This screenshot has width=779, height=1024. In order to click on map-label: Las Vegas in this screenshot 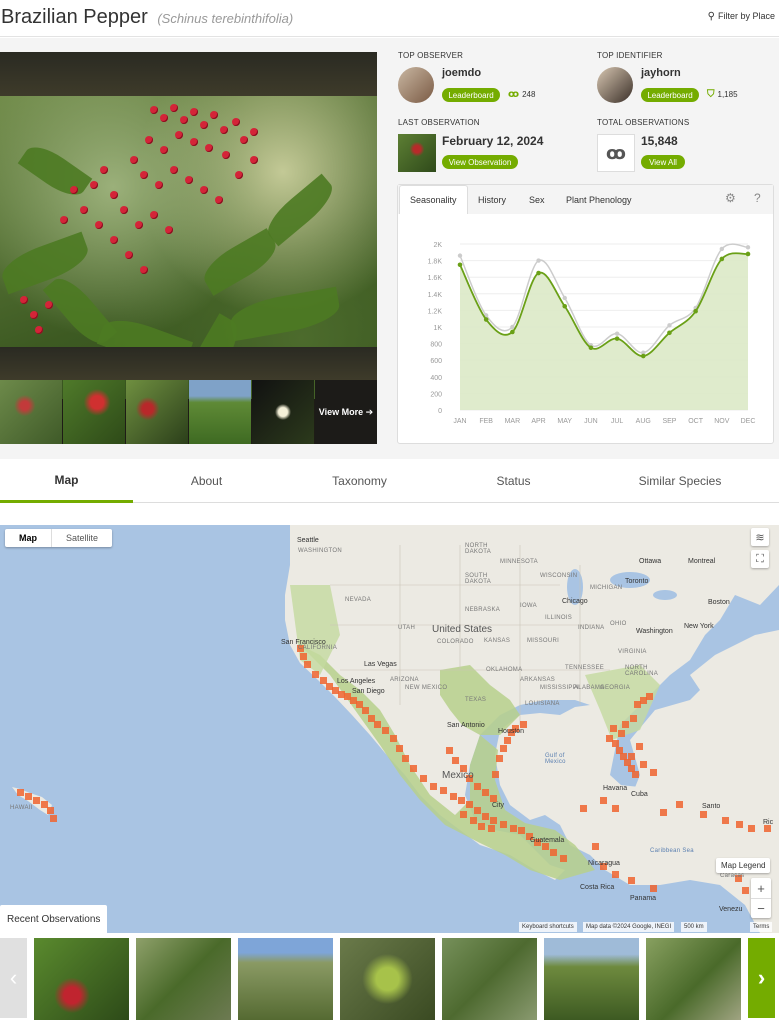, I will do `click(380, 664)`.